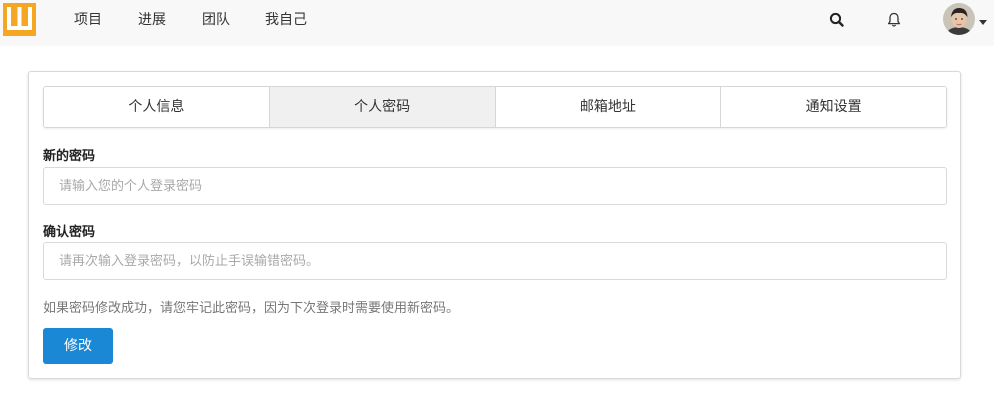  What do you see at coordinates (381, 107) in the screenshot?
I see `tab-personal-password: 个人密码` at bounding box center [381, 107].